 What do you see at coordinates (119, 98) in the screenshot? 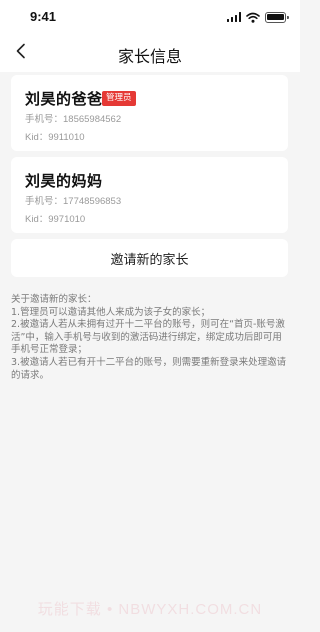
I see `admin-badge: 管理员` at bounding box center [119, 98].